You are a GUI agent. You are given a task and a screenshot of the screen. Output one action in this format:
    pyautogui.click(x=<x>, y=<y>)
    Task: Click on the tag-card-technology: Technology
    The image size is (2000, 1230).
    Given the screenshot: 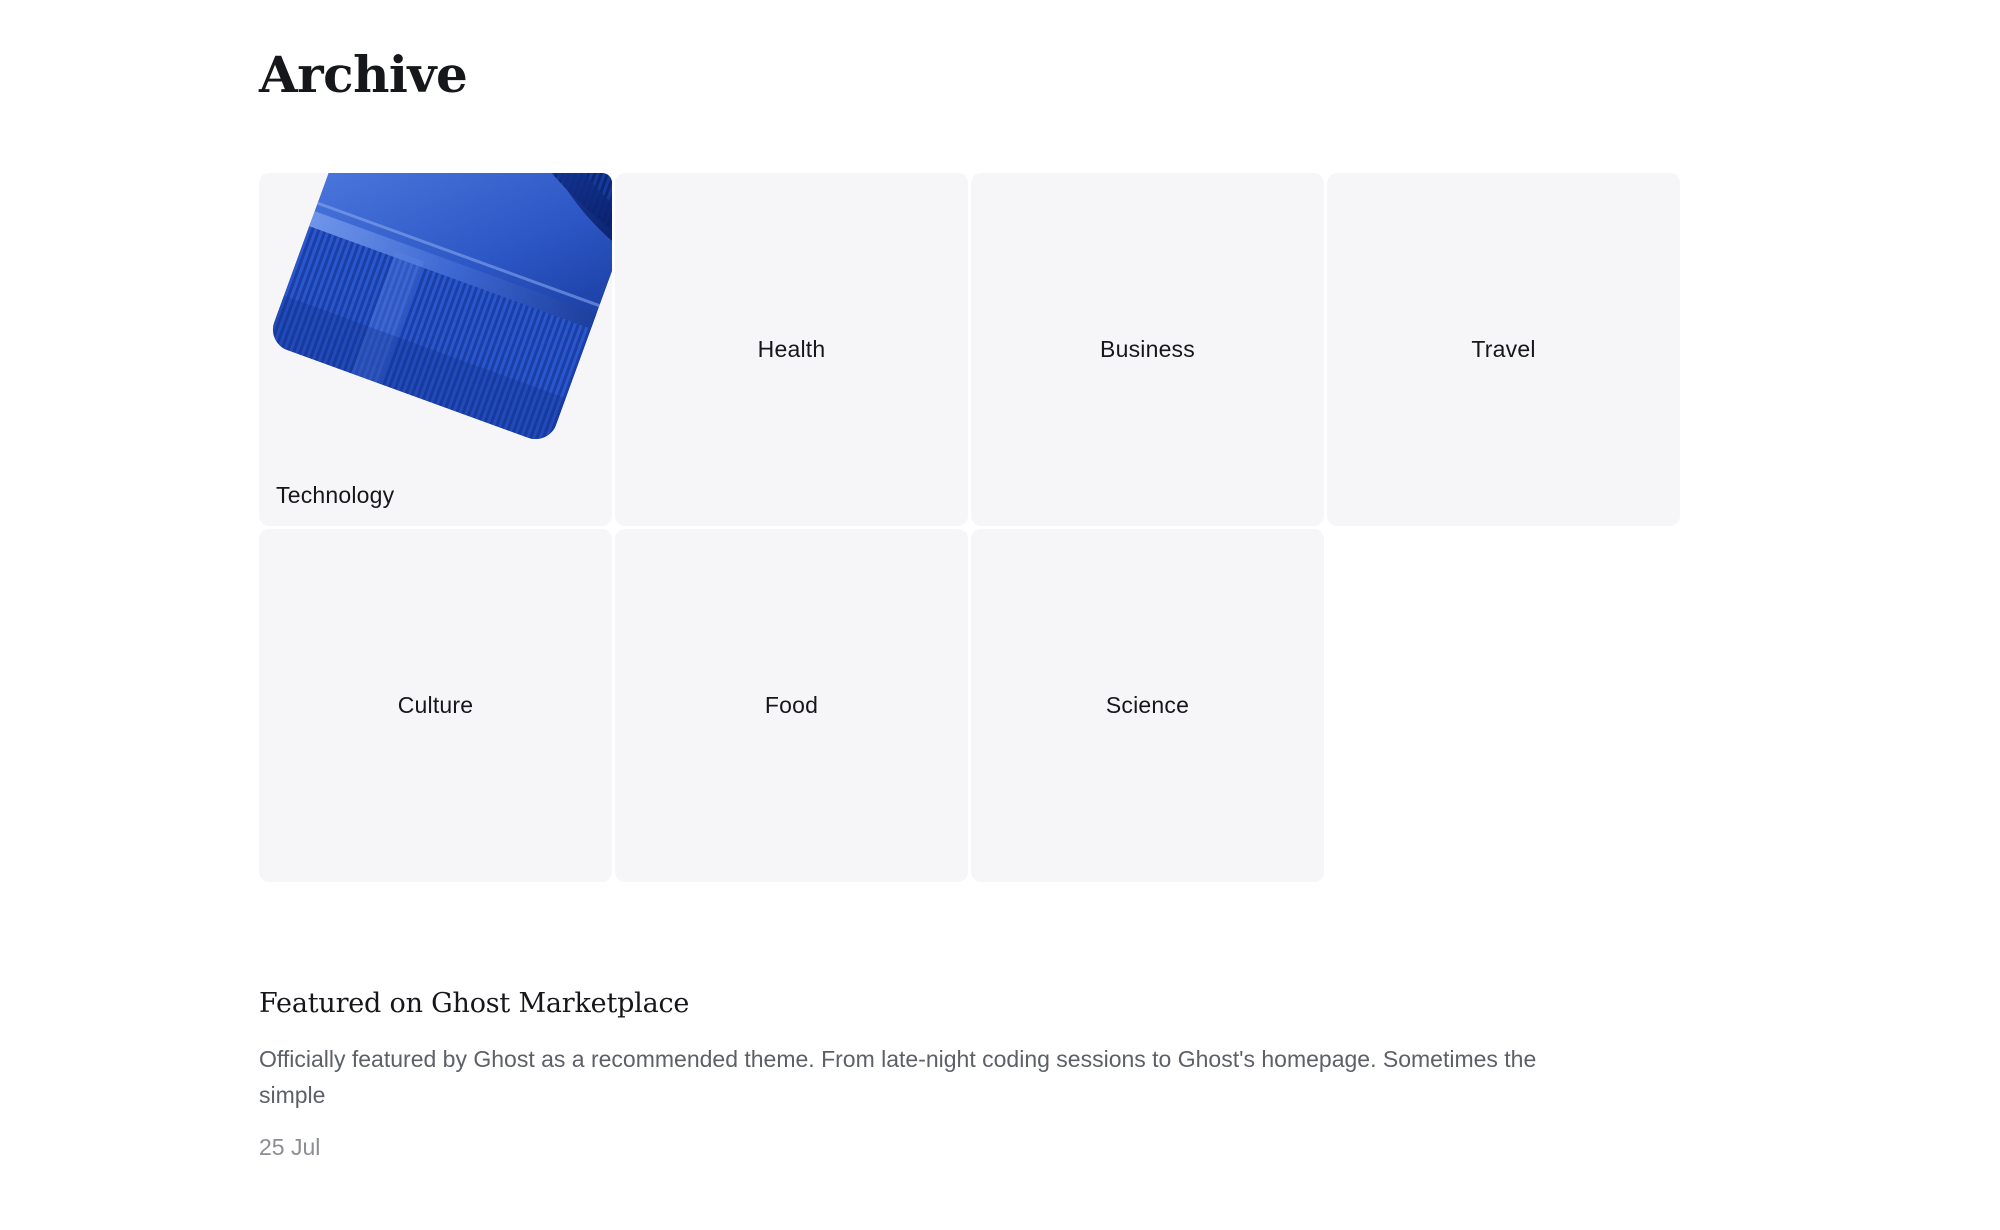 What is the action you would take?
    pyautogui.click(x=435, y=349)
    